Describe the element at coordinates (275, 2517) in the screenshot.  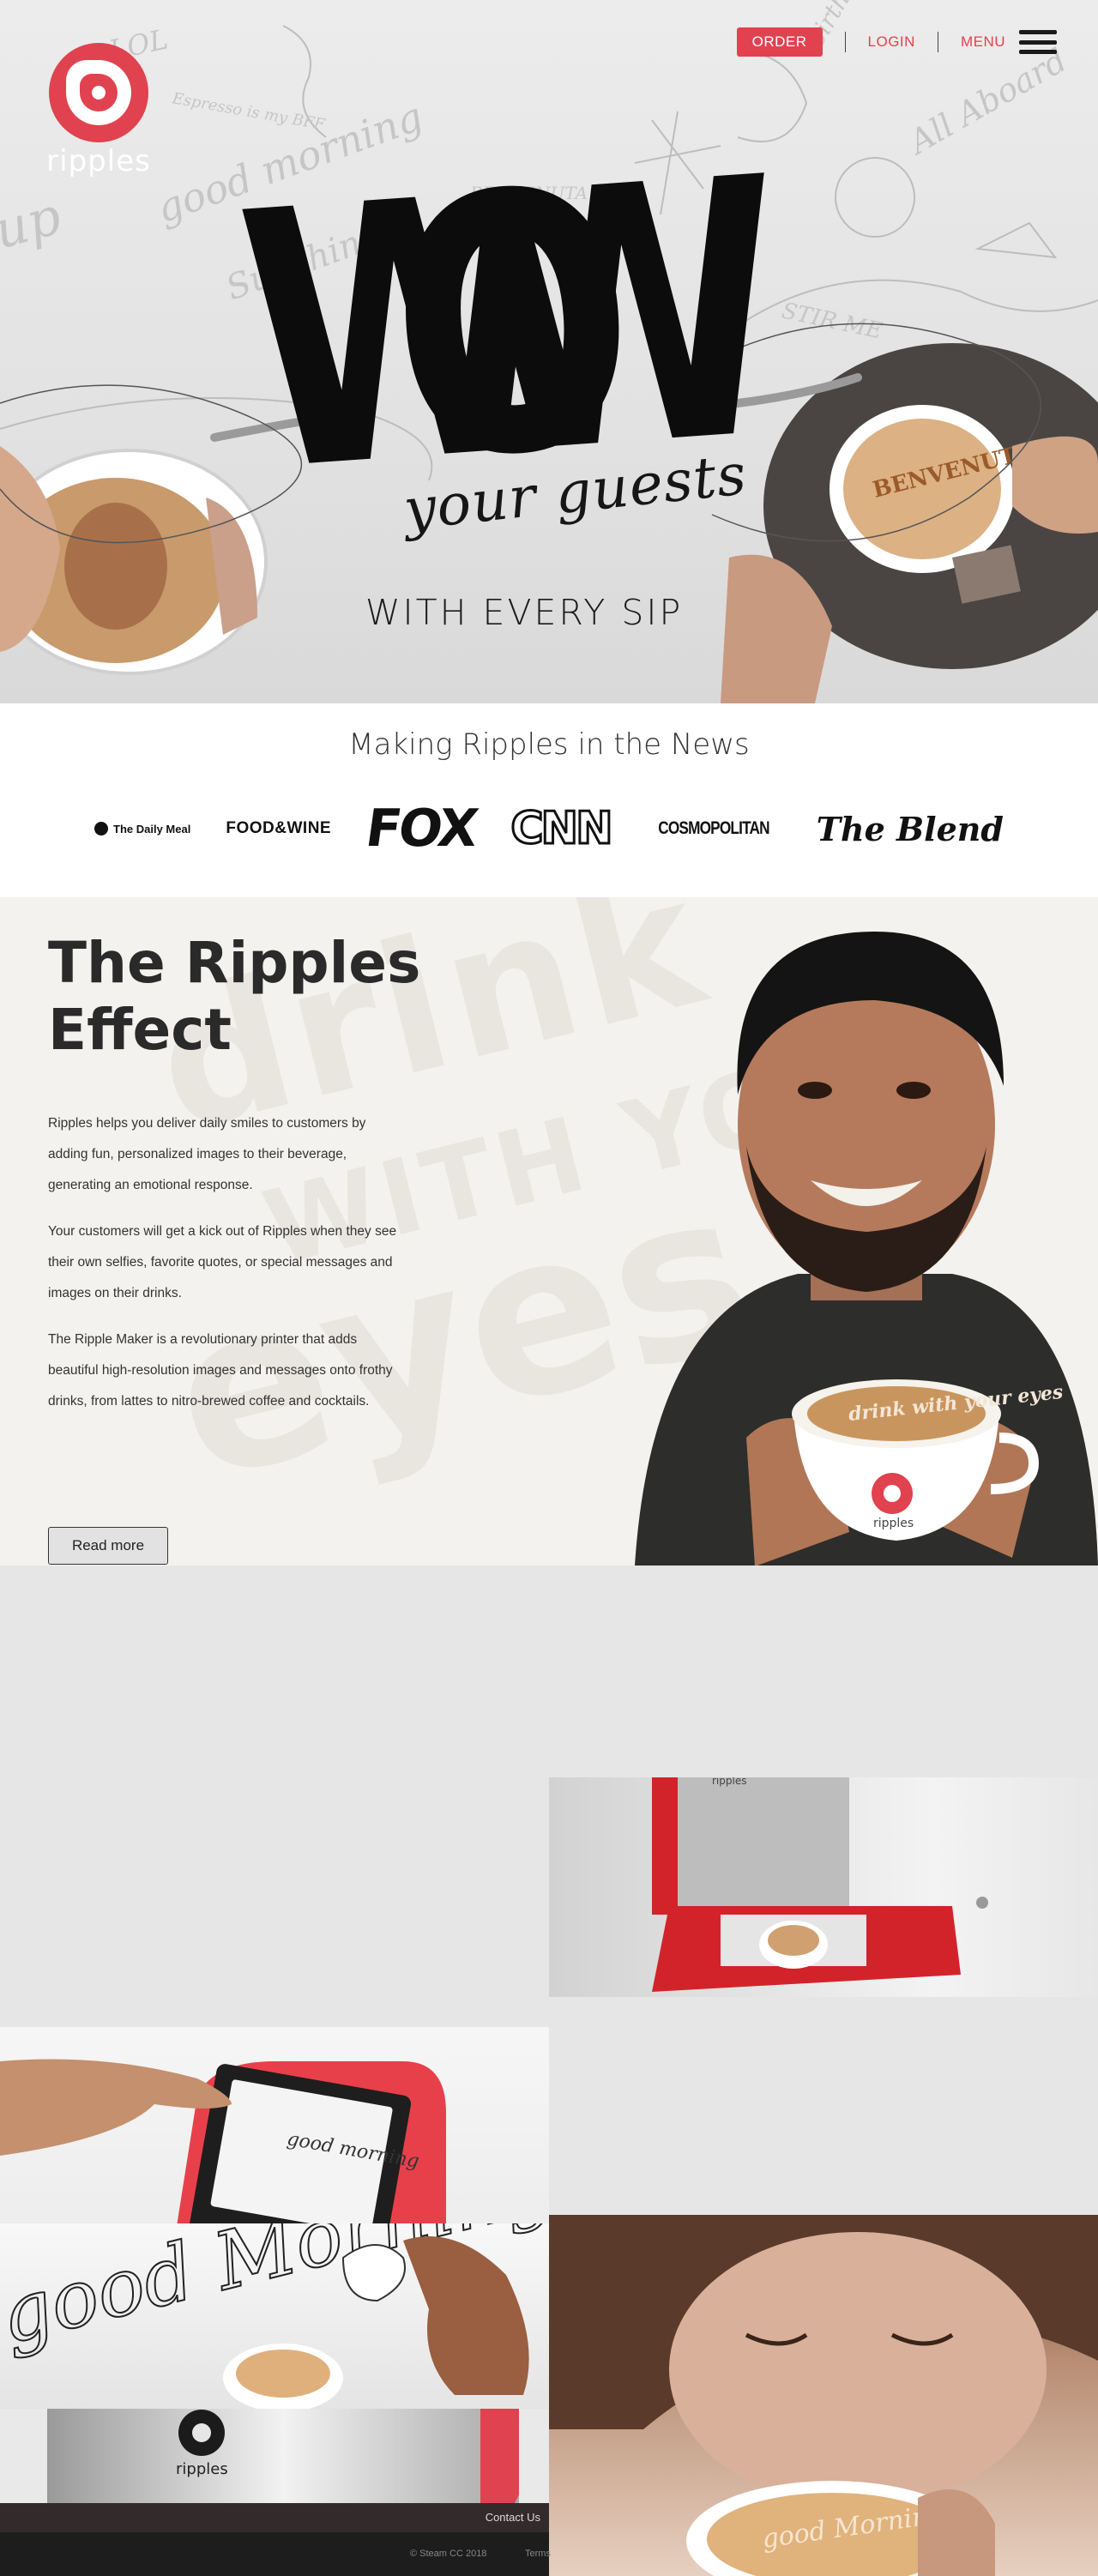
I see `footer-contact-bar: Contact Us` at that location.